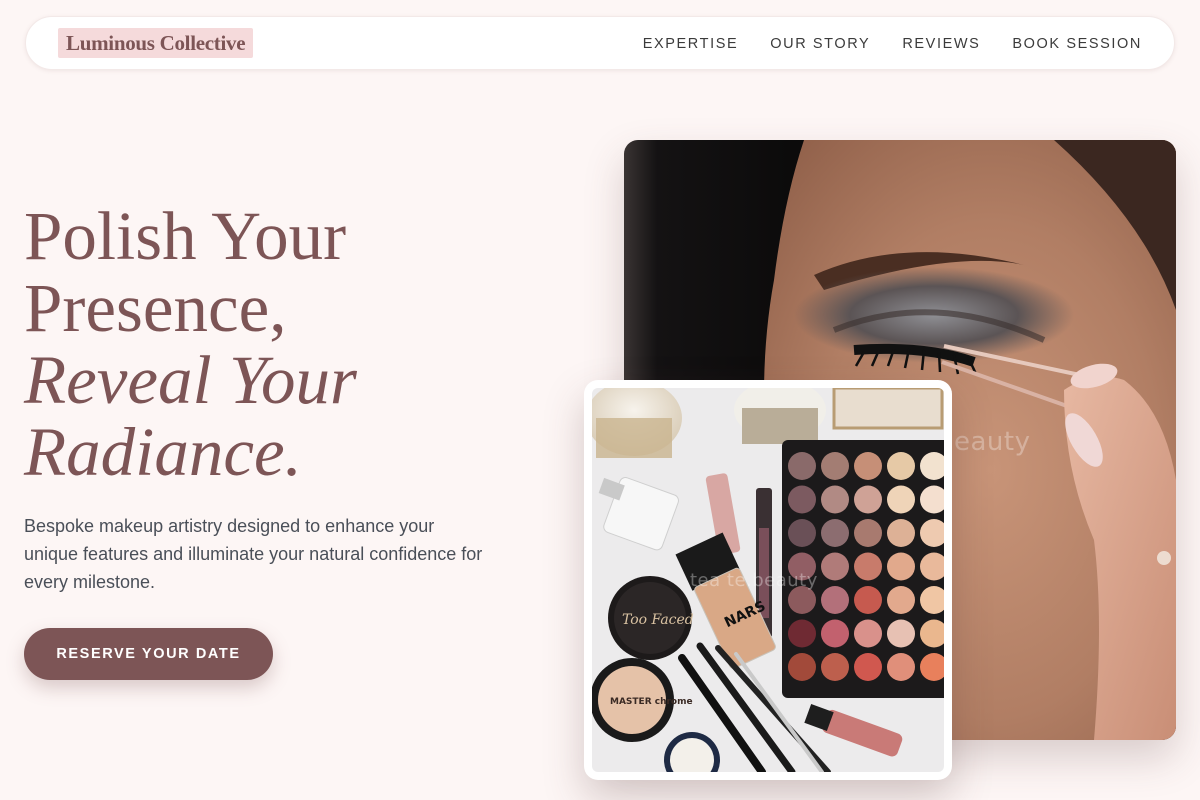  What do you see at coordinates (651, 702) in the screenshot?
I see `master-chrome-label: MASTER chrome` at bounding box center [651, 702].